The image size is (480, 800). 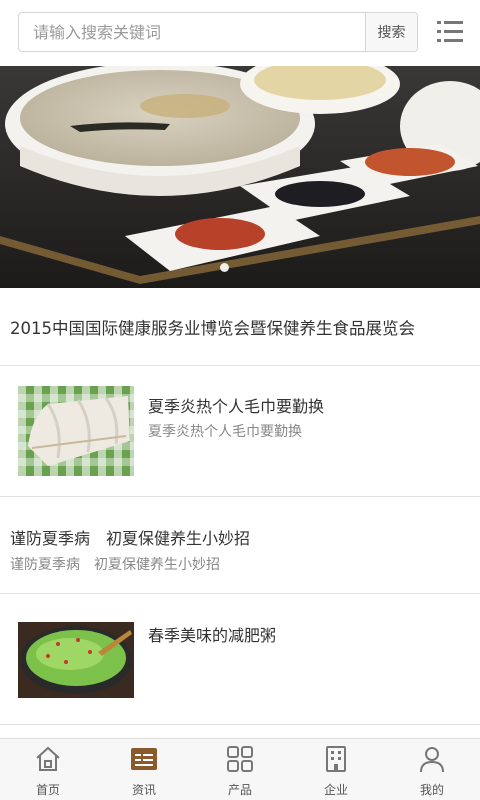 I want to click on nav-home-label: 首页, so click(x=47, y=790).